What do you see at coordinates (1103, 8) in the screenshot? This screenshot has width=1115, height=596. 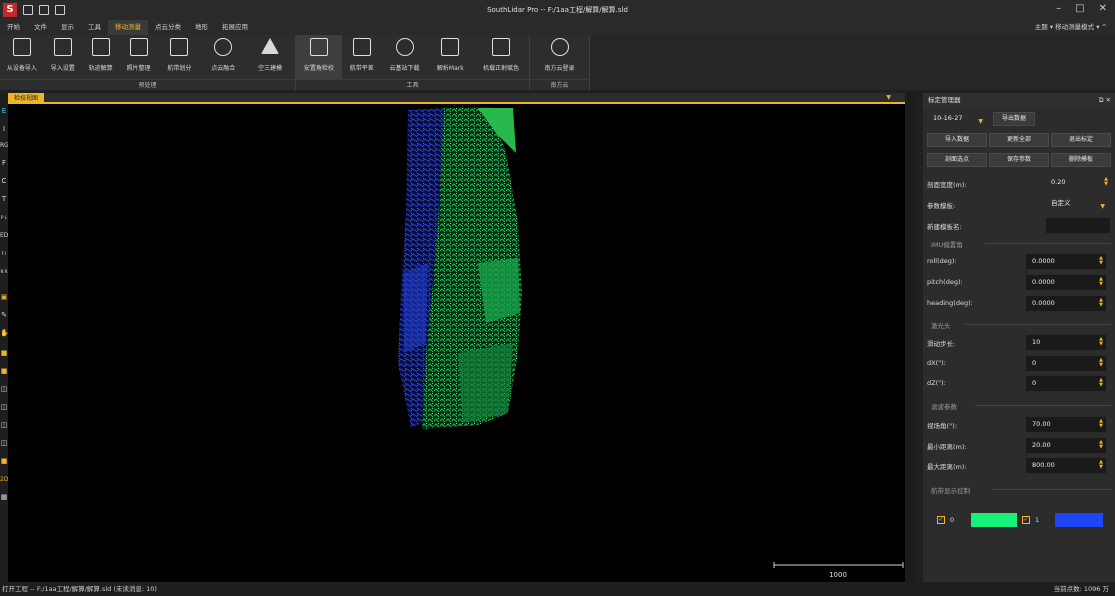 I see `close-button: ✕` at bounding box center [1103, 8].